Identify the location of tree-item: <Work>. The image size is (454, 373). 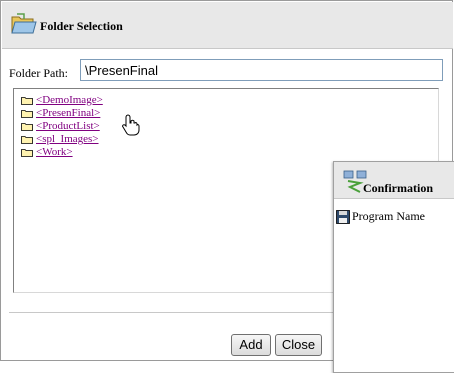
(47, 152).